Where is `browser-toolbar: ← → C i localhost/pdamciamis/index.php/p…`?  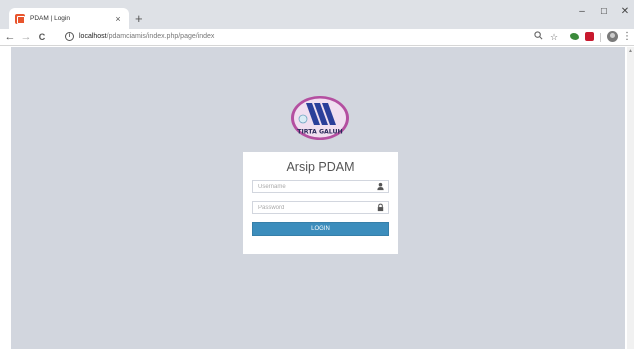
browser-toolbar: ← → C i localhost/pdamciamis/index.php/p… is located at coordinates (317, 37).